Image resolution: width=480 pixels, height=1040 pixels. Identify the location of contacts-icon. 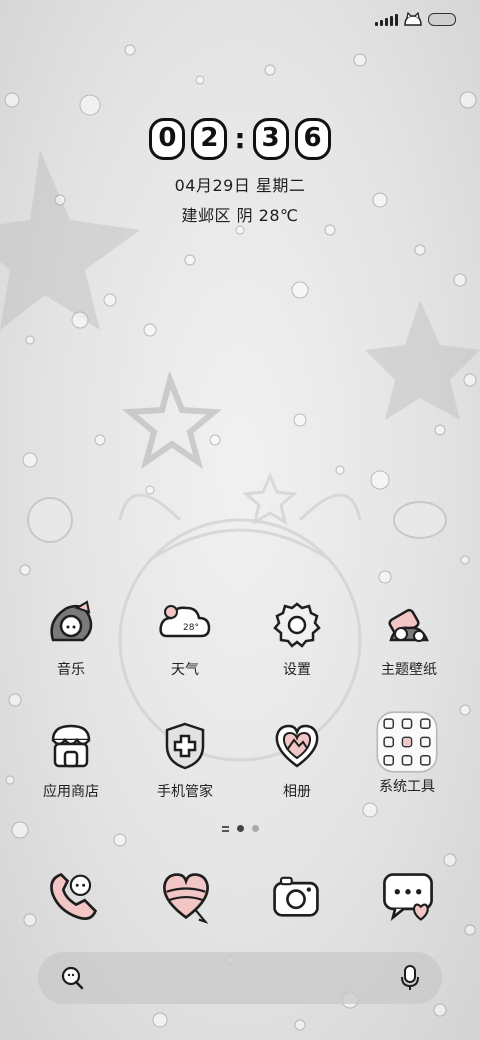
(186, 896).